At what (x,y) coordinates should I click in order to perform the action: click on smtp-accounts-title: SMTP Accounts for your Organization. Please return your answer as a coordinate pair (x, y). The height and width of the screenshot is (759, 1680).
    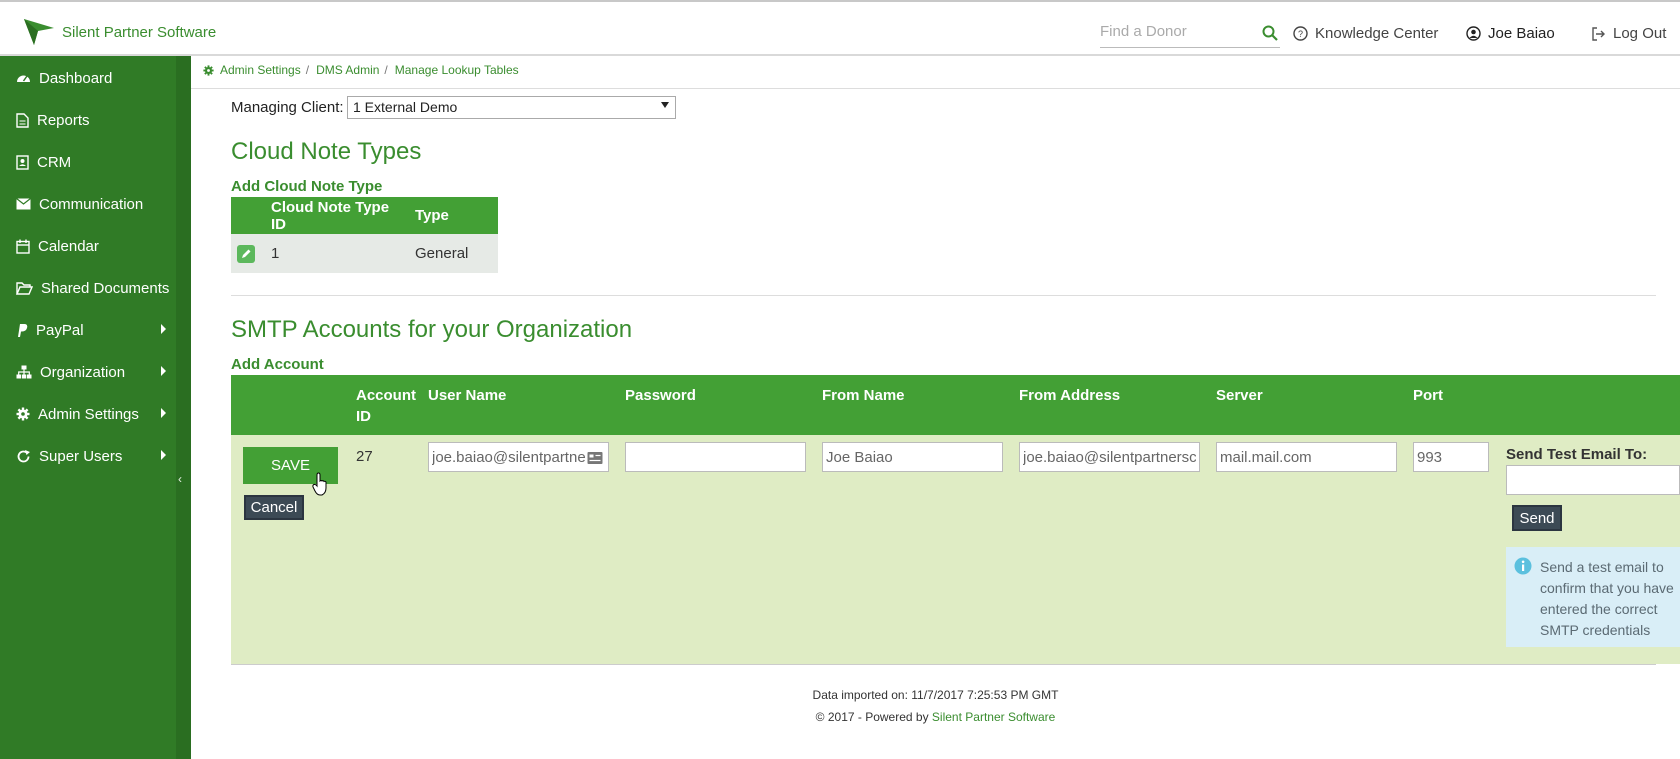
    Looking at the image, I should click on (432, 329).